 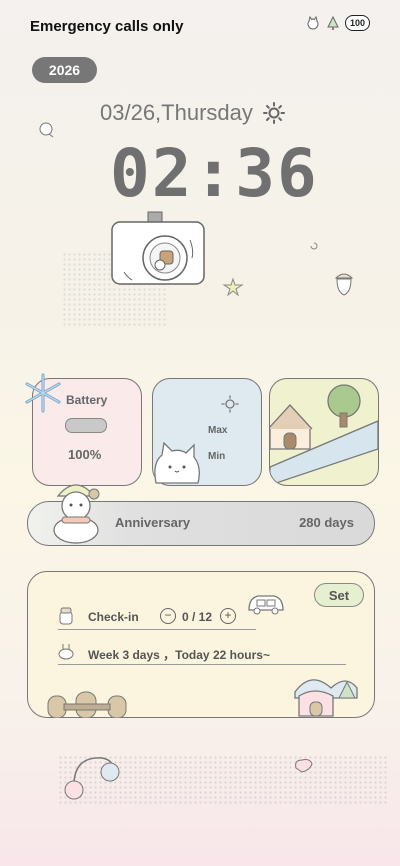 I want to click on fence-illustration, so click(x=87, y=704).